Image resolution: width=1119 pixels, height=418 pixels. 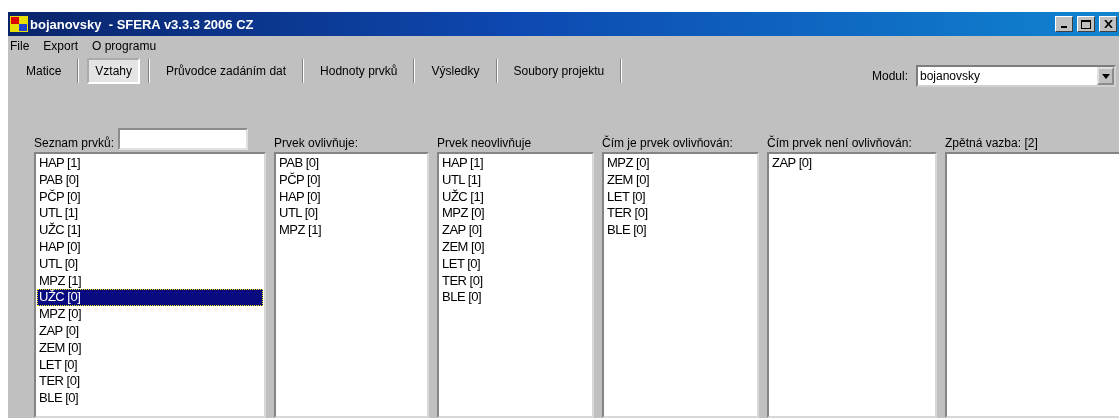 I want to click on module-label: Modul:, so click(x=889, y=76).